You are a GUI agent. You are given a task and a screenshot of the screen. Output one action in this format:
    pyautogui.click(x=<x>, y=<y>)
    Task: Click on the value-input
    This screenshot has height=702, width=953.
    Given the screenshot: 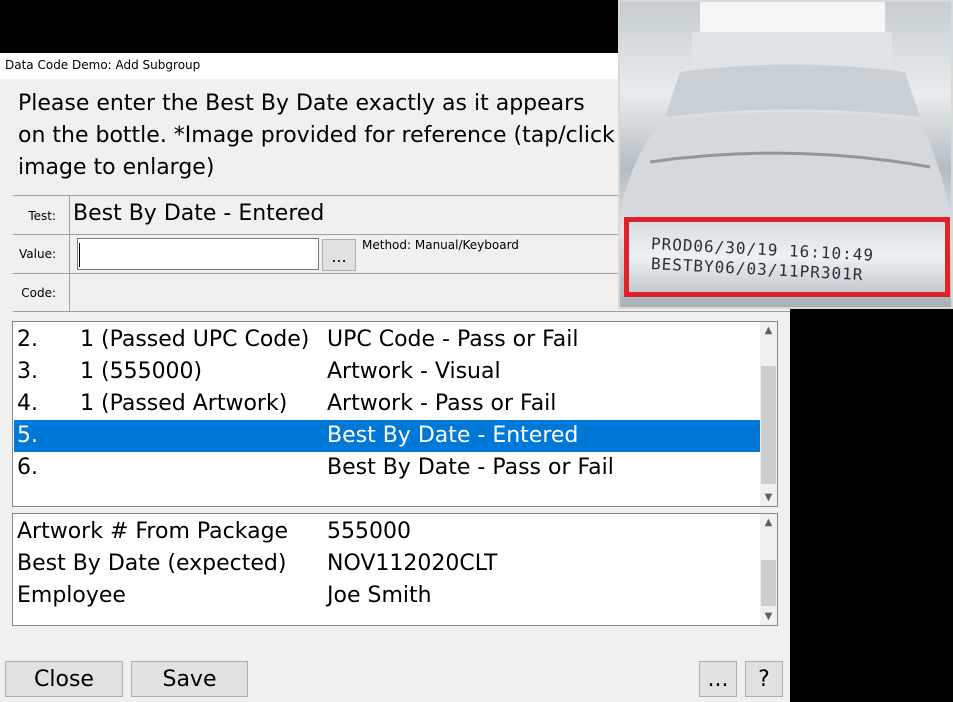 What is the action you would take?
    pyautogui.click(x=198, y=254)
    